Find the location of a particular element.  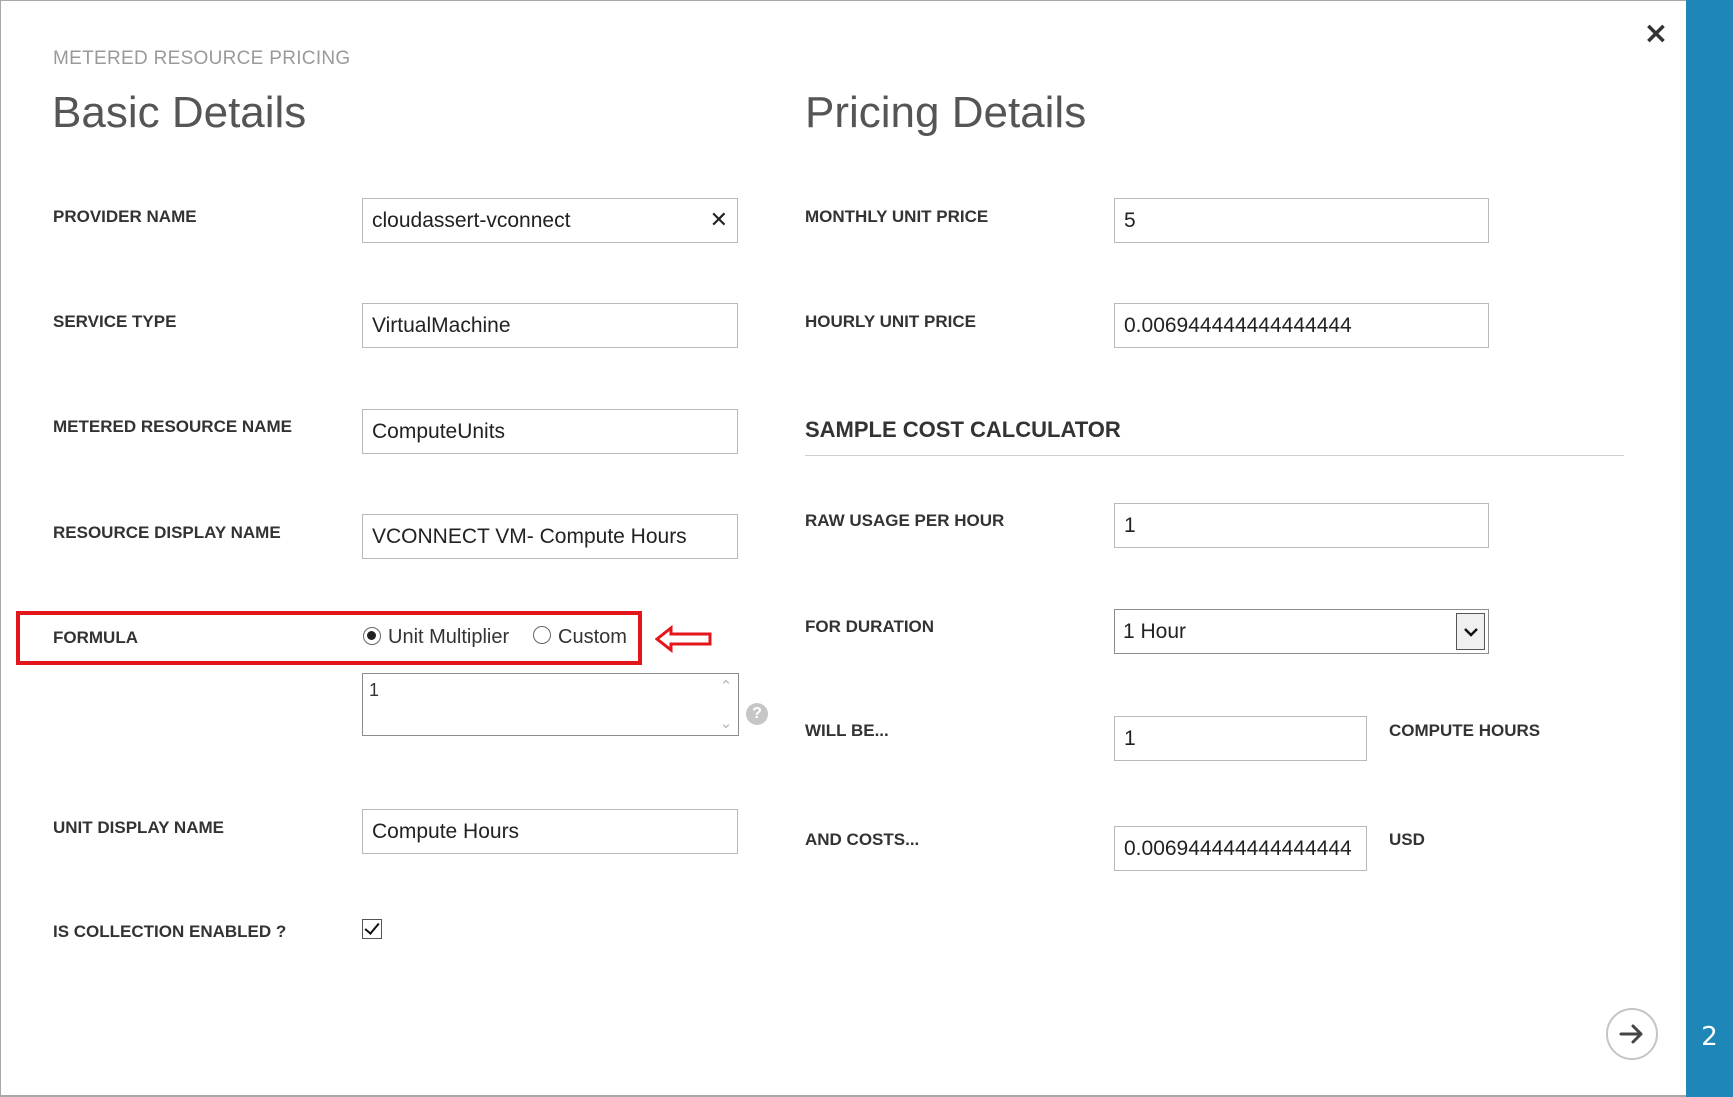

monthly-unit-price-input: 5 is located at coordinates (1301, 220).